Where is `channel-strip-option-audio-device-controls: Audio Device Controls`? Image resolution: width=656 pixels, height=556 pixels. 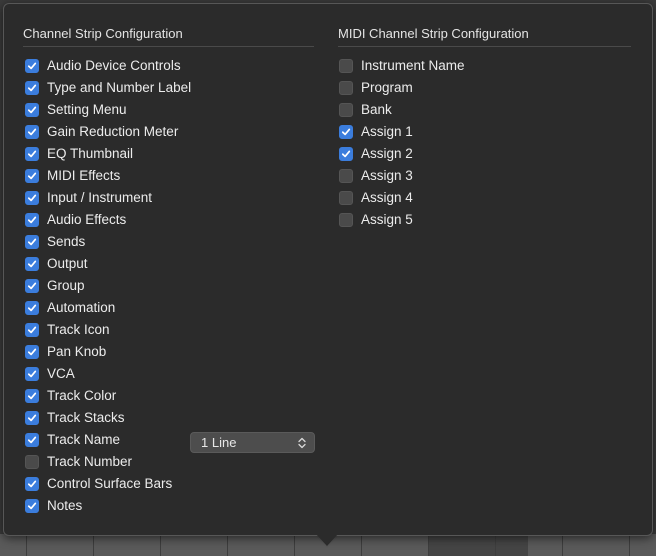
channel-strip-option-audio-device-controls: Audio Device Controls is located at coordinates (103, 66).